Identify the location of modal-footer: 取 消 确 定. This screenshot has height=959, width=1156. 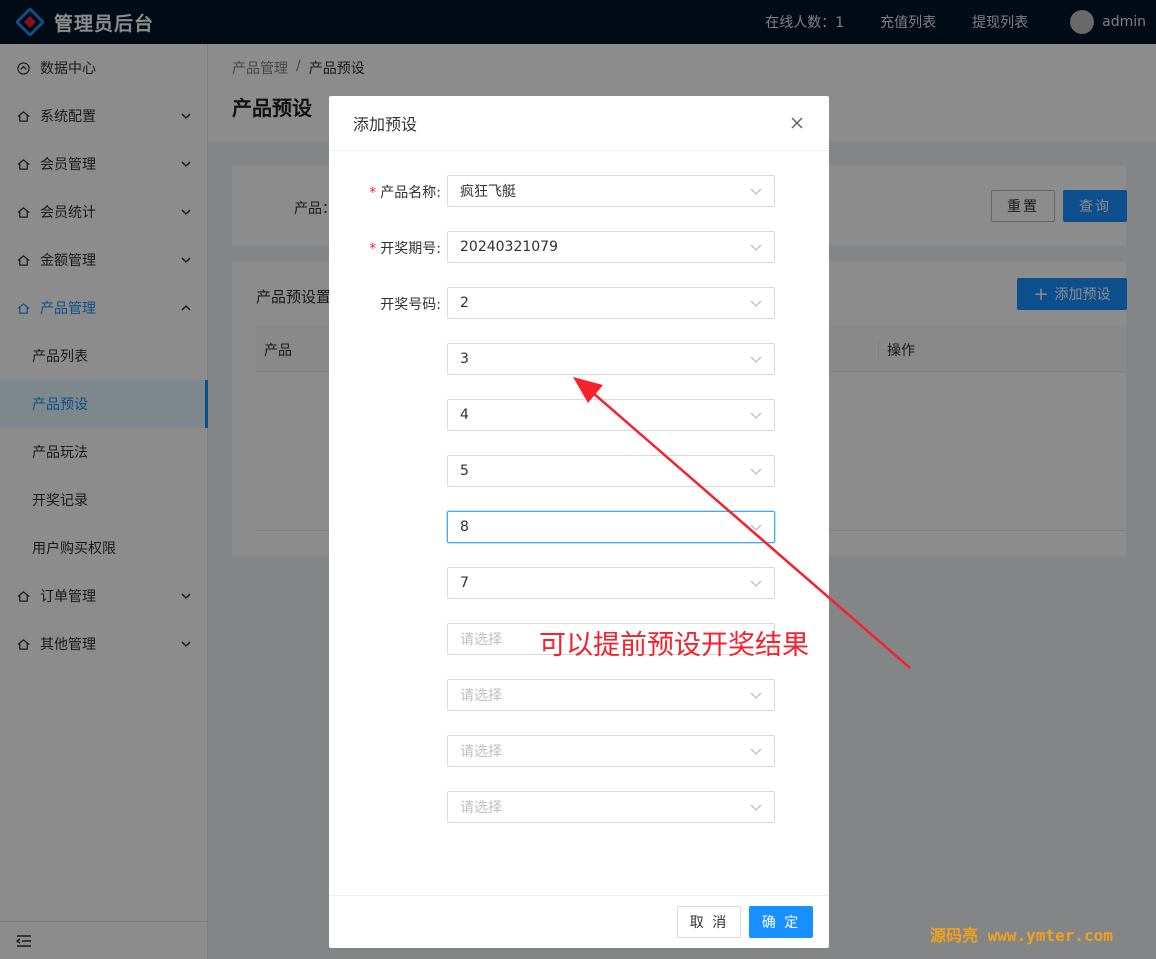
(579, 921).